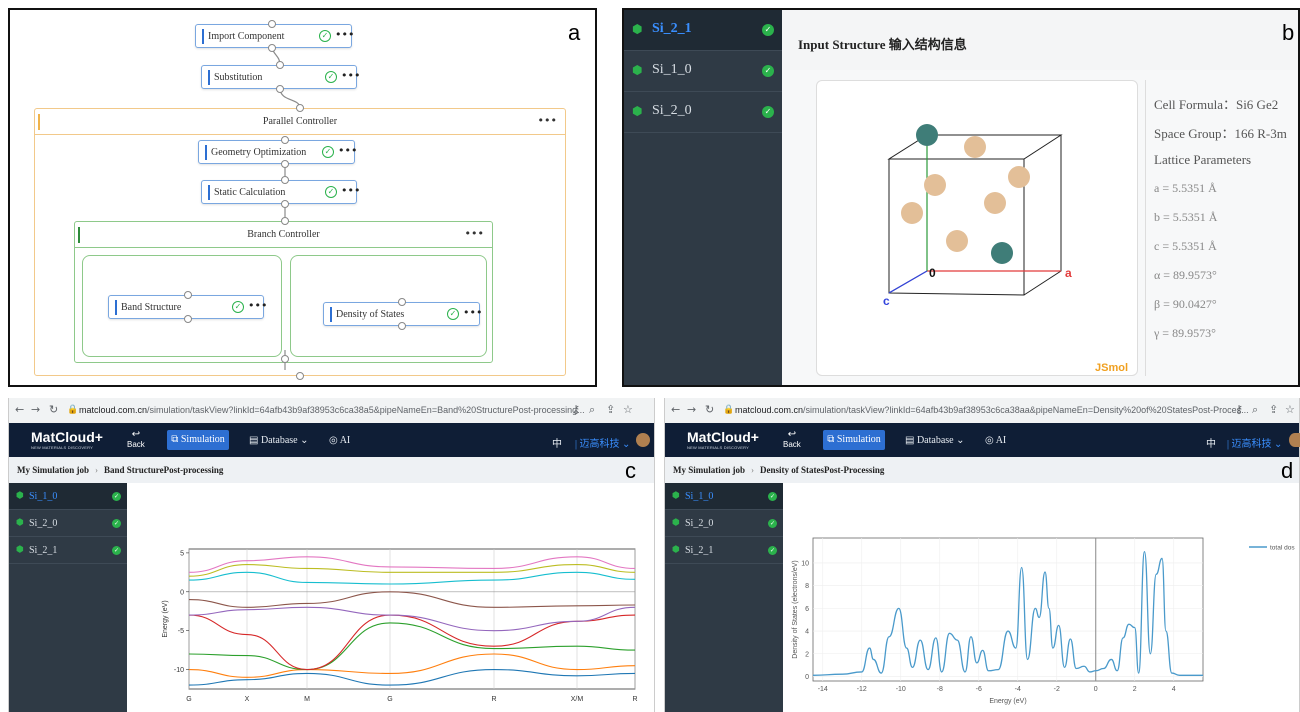 Image resolution: width=1300 pixels, height=712 pixels. What do you see at coordinates (1220, 133) in the screenshot?
I see `space-group: Space Group：166 R-3m` at bounding box center [1220, 133].